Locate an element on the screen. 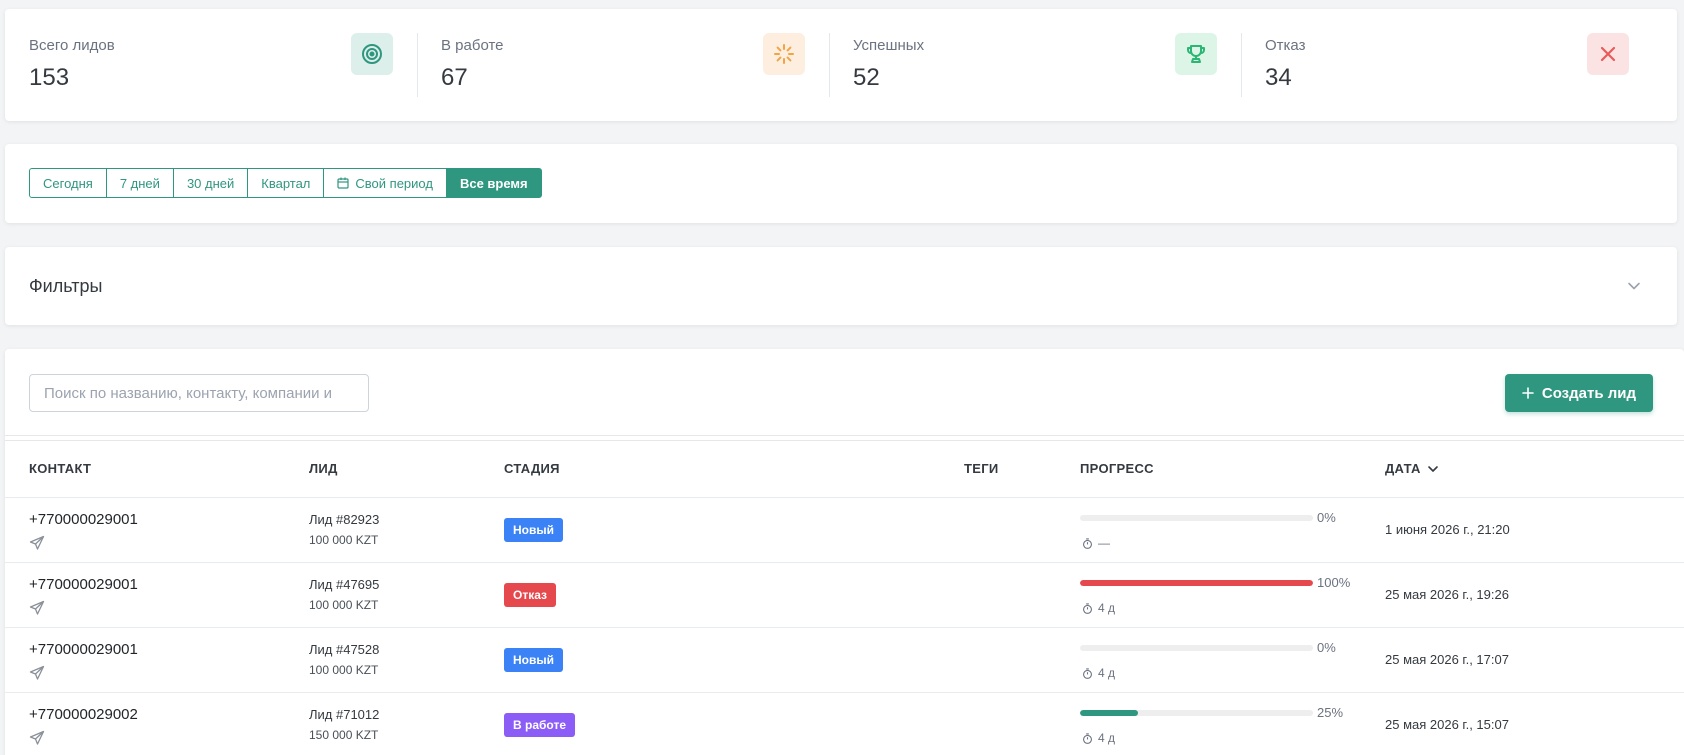 The image size is (1684, 755). trophy-icon is located at coordinates (1196, 54).